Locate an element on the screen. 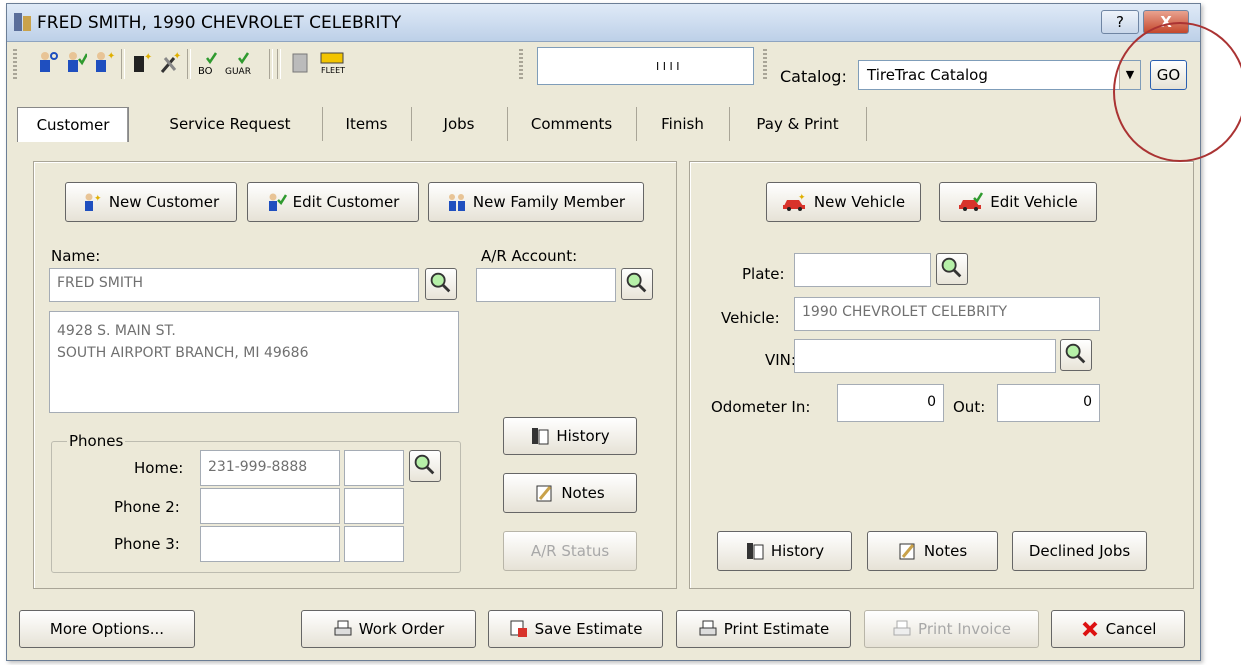 The width and height of the screenshot is (1241, 665). phone2-ext-field is located at coordinates (374, 506).